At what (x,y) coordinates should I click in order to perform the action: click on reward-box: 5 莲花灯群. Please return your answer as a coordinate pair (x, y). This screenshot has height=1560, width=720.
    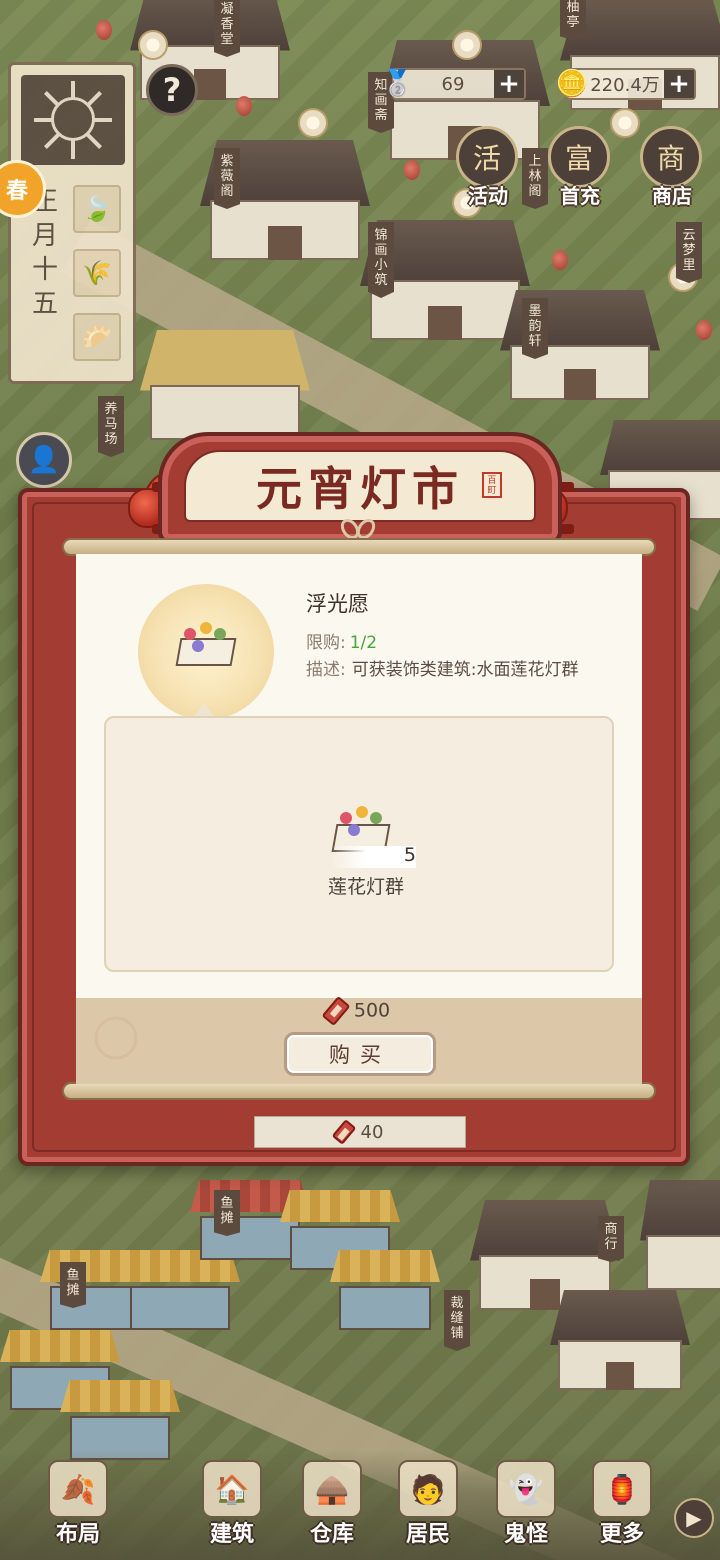
    Looking at the image, I should click on (359, 844).